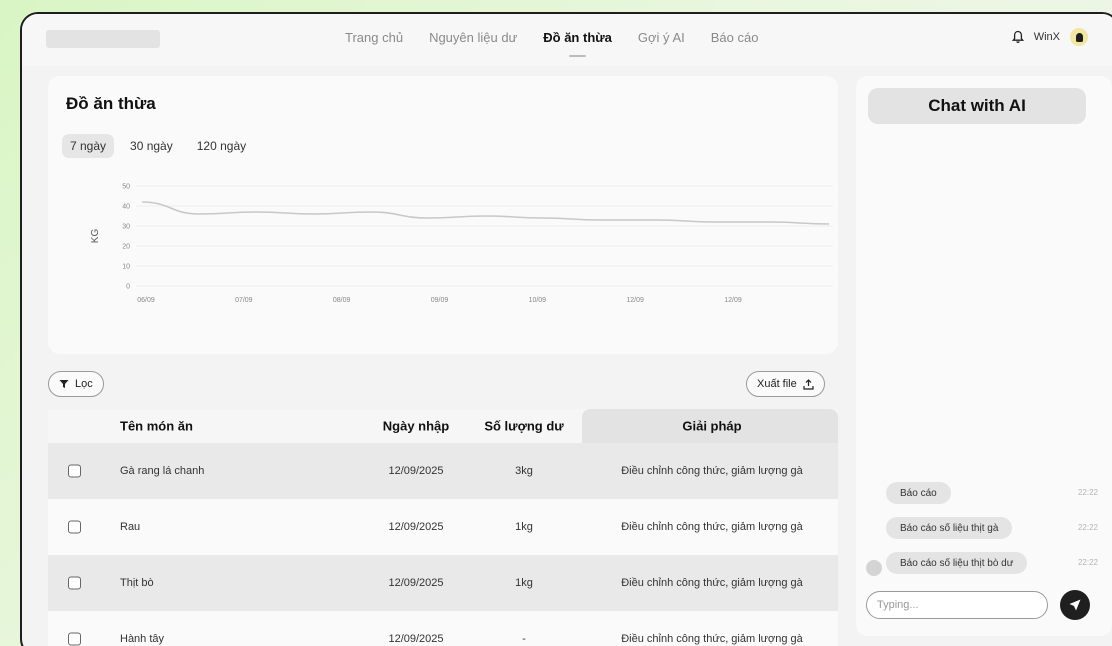 The height and width of the screenshot is (646, 1112). I want to click on chat-message: Báo cáo 22:22, so click(984, 493).